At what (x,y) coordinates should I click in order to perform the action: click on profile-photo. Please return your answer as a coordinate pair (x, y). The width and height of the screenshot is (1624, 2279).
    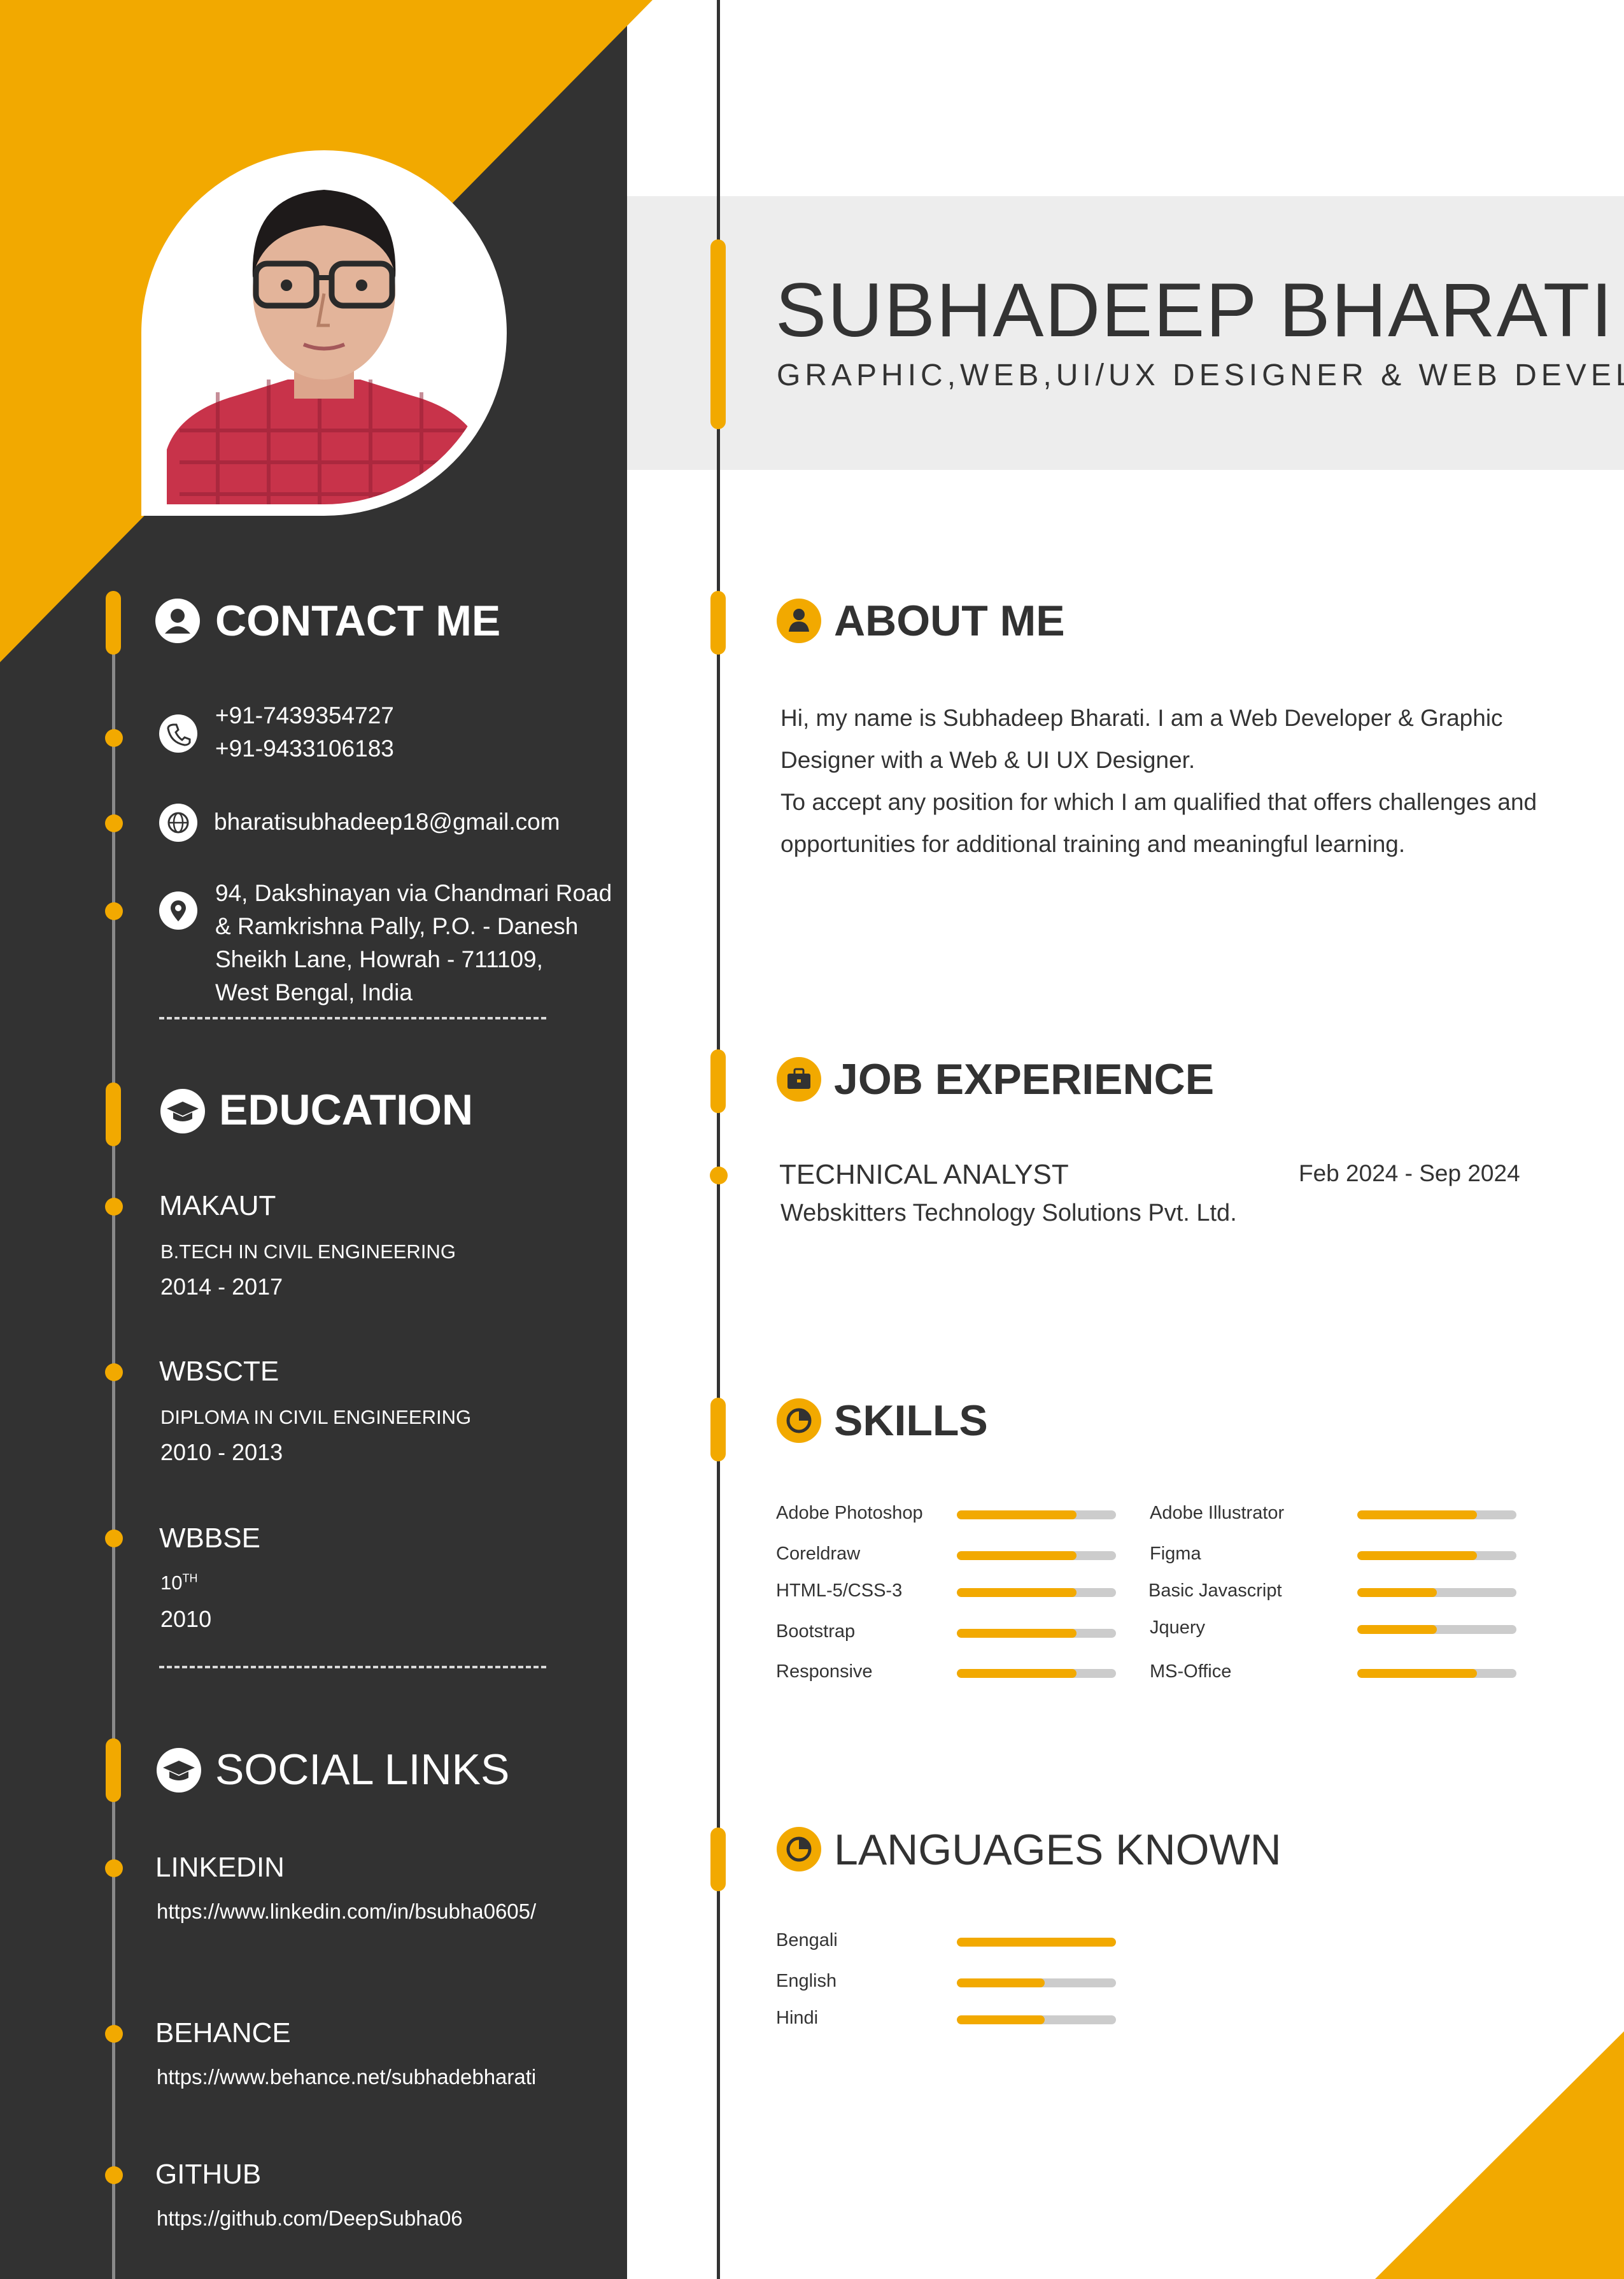
    Looking at the image, I should click on (324, 333).